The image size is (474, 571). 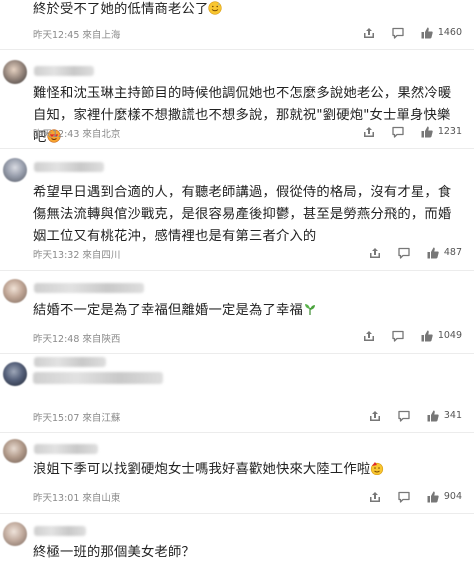 What do you see at coordinates (452, 496) in the screenshot?
I see `like-count: 904` at bounding box center [452, 496].